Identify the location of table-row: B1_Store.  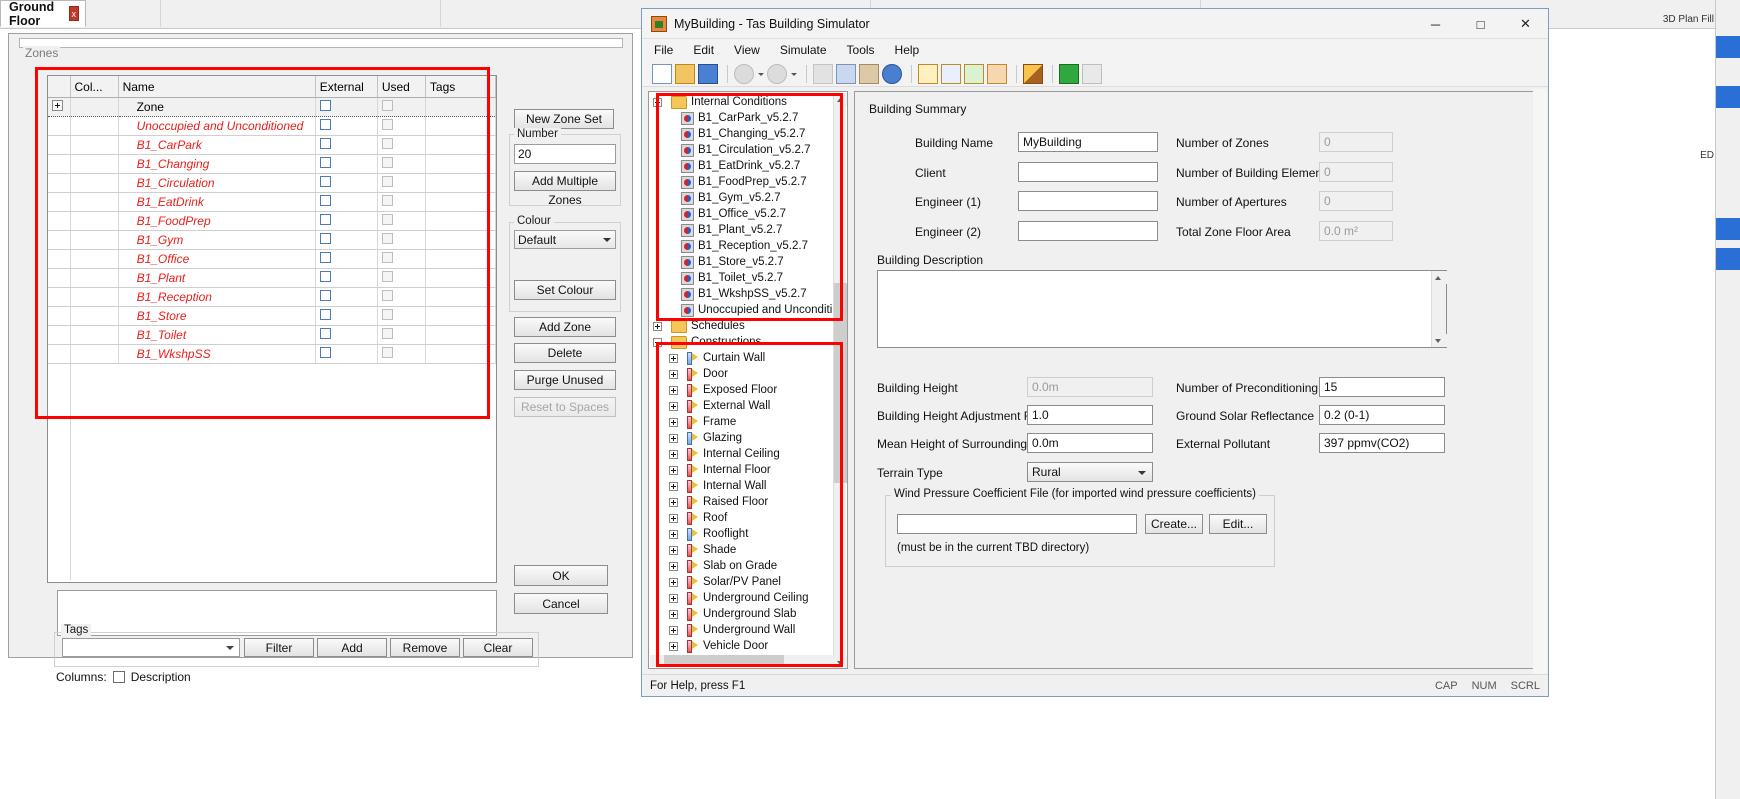
(272, 316).